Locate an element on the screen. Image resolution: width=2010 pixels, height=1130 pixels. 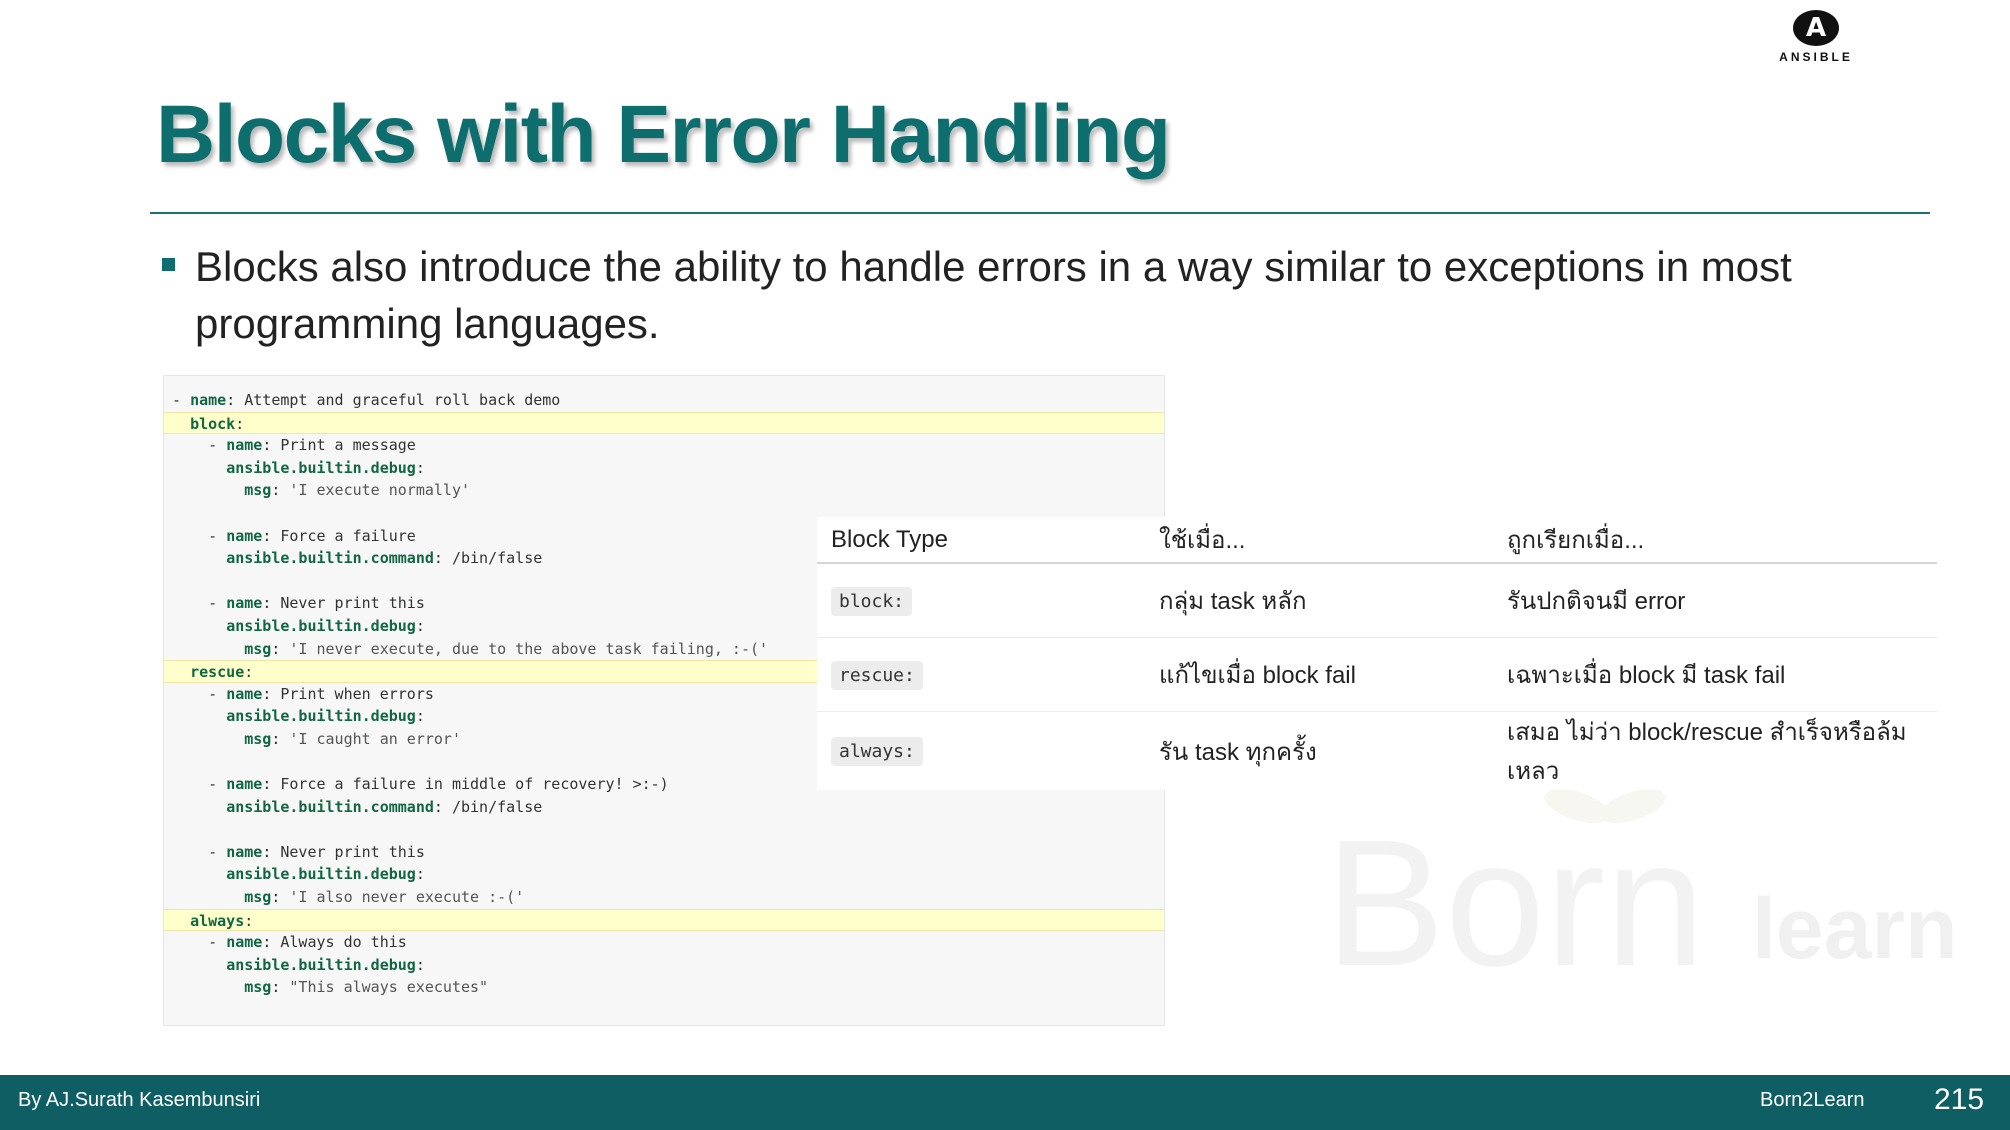
code-token: : Attempt and graceful roll back demo is located at coordinates (393, 400).